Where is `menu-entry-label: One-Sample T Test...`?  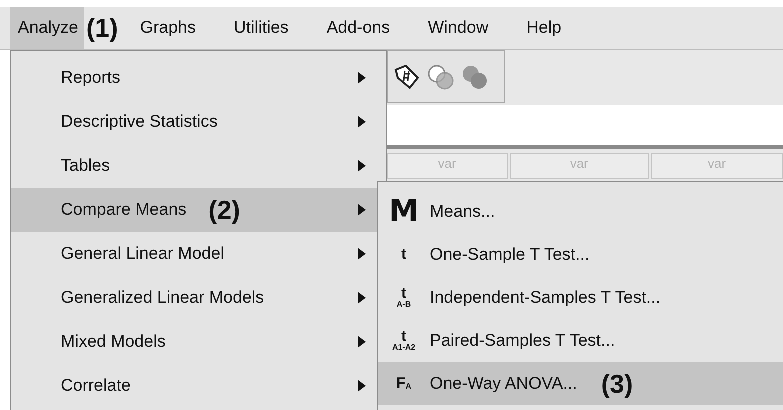 menu-entry-label: One-Sample T Test... is located at coordinates (510, 255).